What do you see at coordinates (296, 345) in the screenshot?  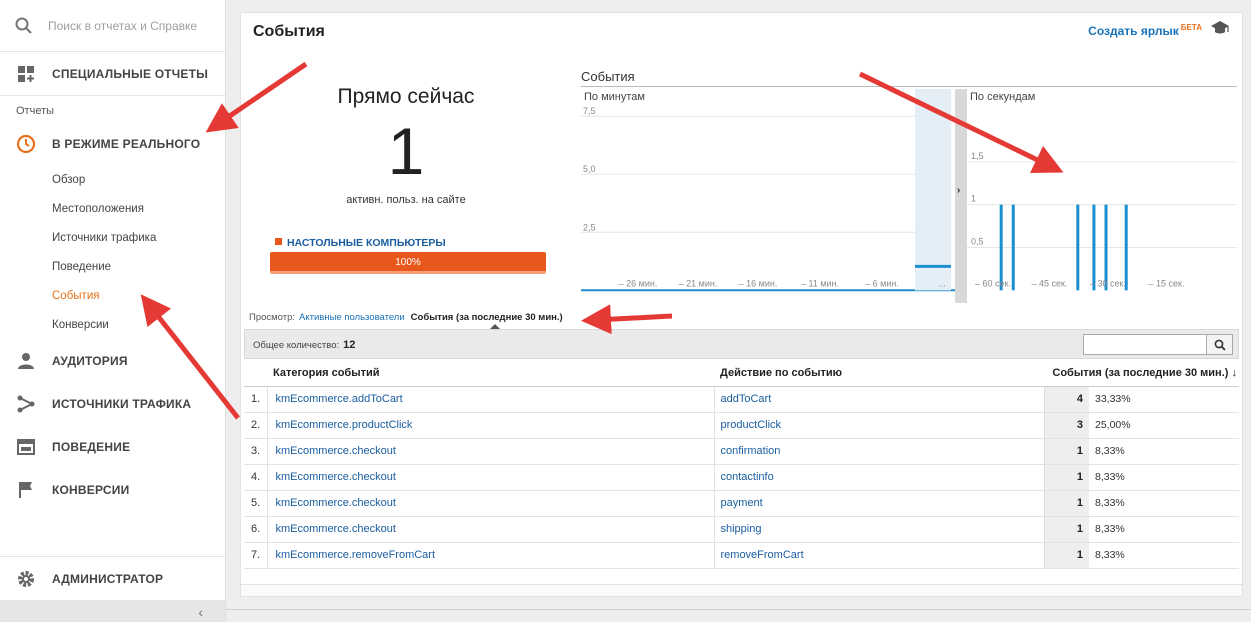 I see `total-label-text: Общее количество:` at bounding box center [296, 345].